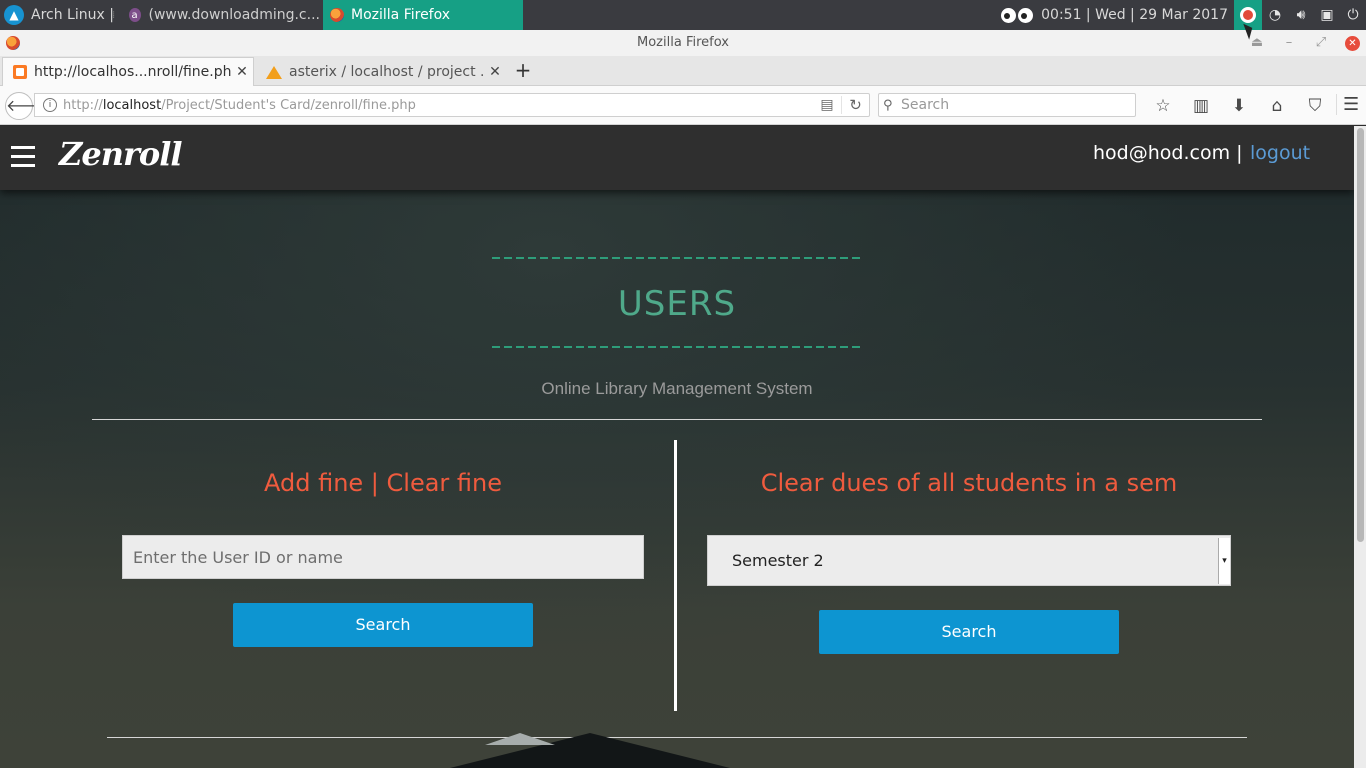  I want to click on taskbar-item-firefox: Mozilla Firefox, so click(423, 15).